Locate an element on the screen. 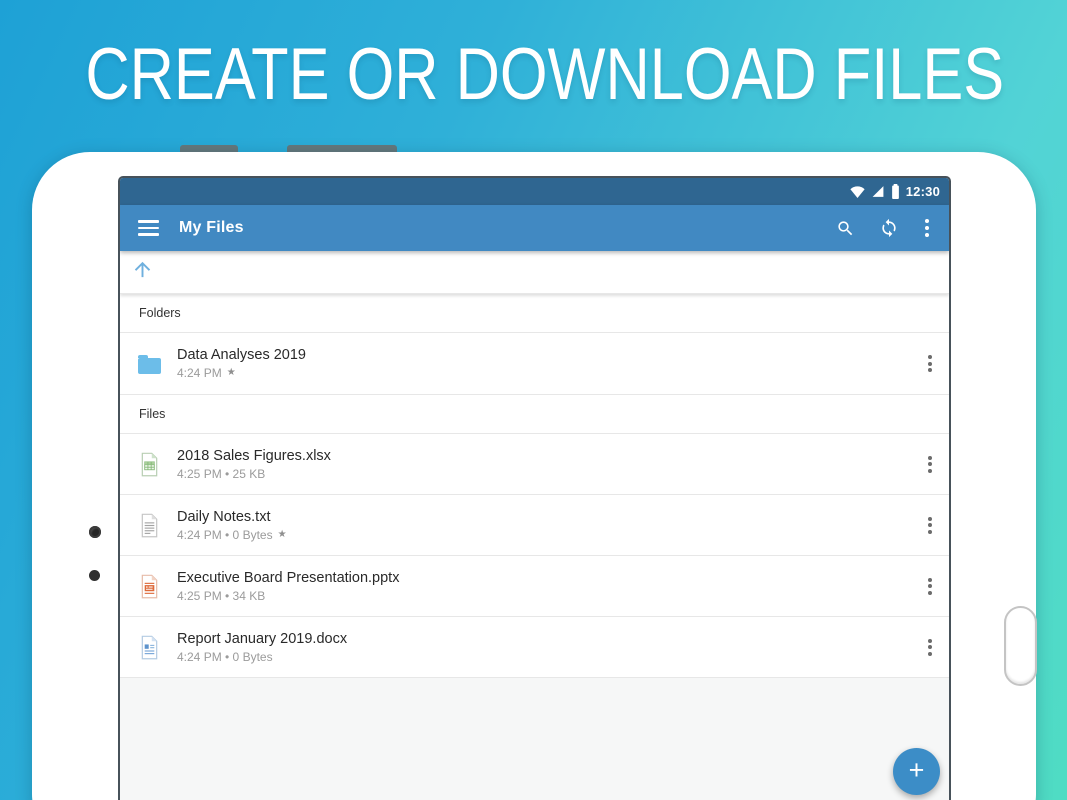 The height and width of the screenshot is (800, 1067). item-meta-text: 4:25 PM • 34 KB is located at coordinates (221, 595).